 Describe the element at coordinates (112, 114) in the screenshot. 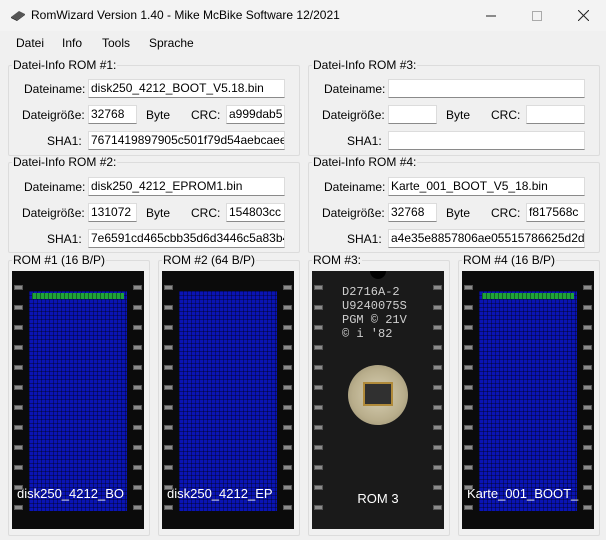

I see `rom1-filesize-field: 32768` at that location.